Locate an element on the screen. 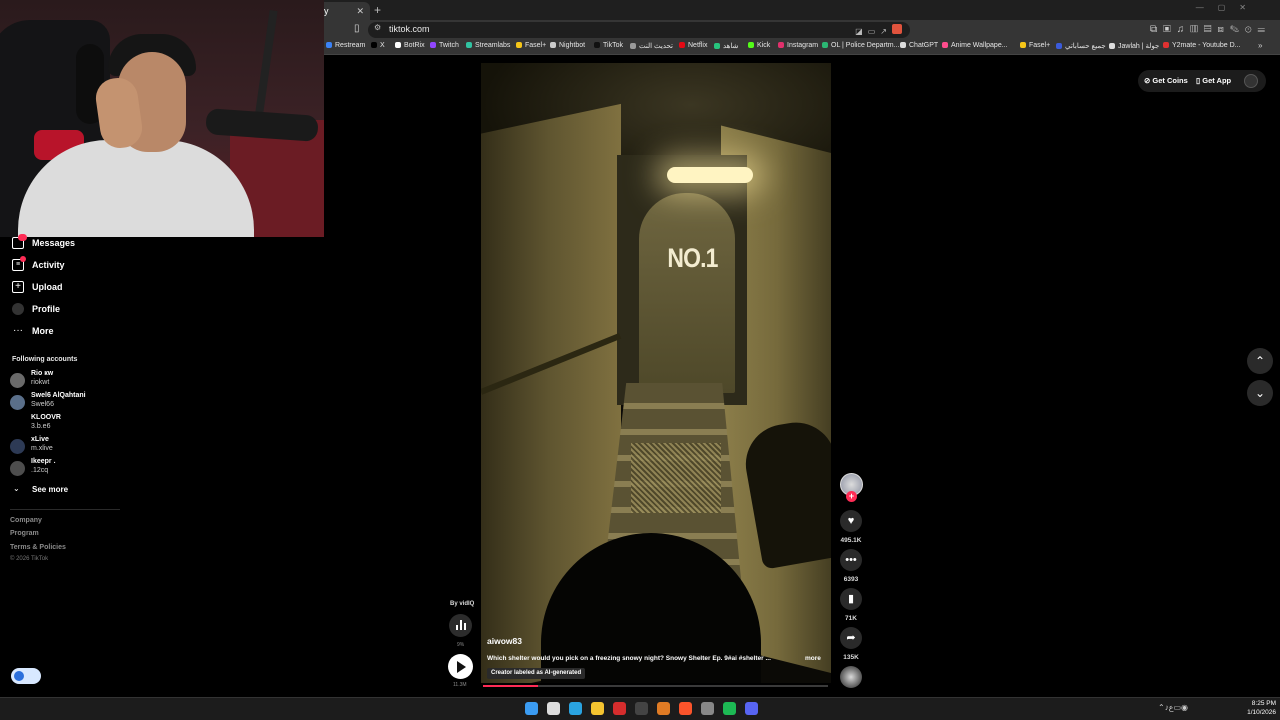  bookmark-item: Instagram is located at coordinates (798, 45).